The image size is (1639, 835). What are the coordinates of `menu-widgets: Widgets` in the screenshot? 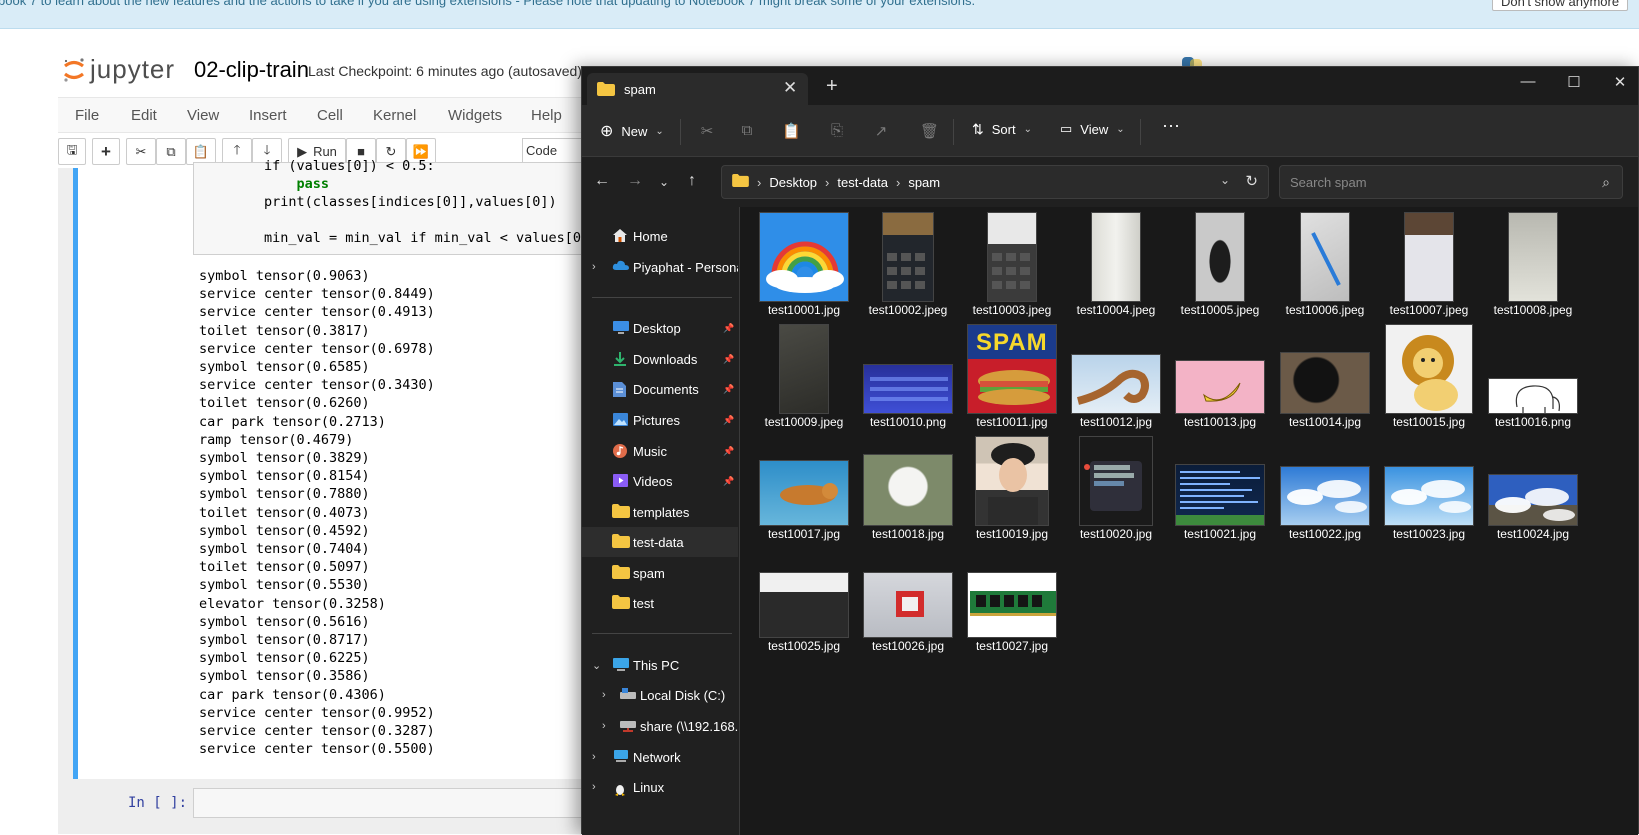 It's located at (475, 115).